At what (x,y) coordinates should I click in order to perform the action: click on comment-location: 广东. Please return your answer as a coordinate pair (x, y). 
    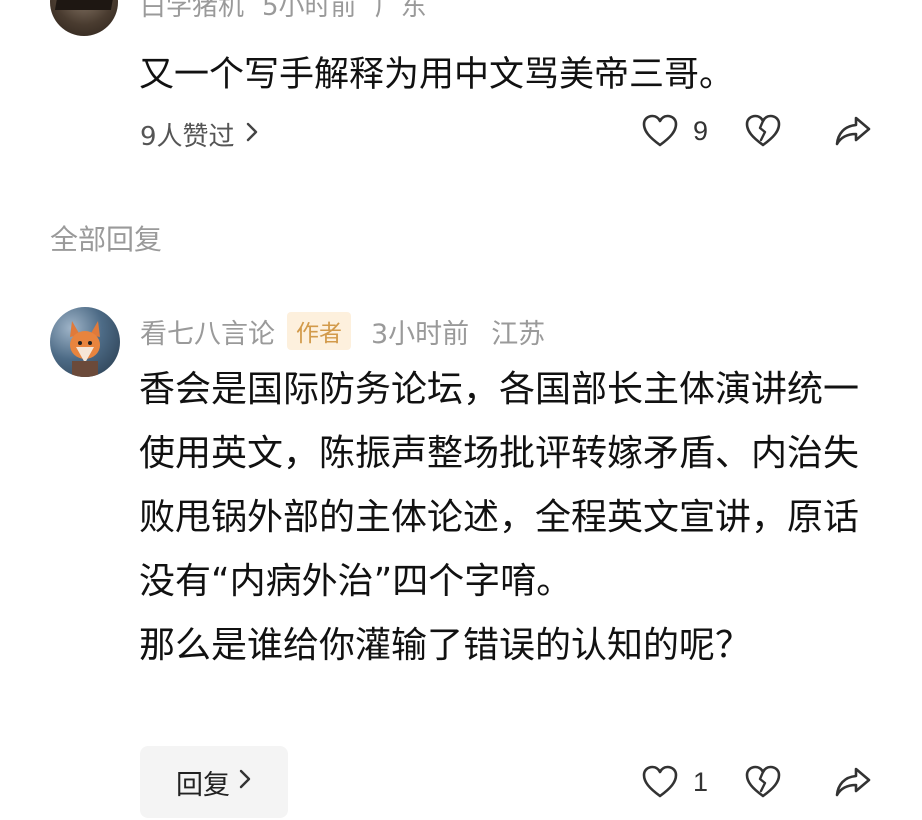
    Looking at the image, I should click on (400, 11).